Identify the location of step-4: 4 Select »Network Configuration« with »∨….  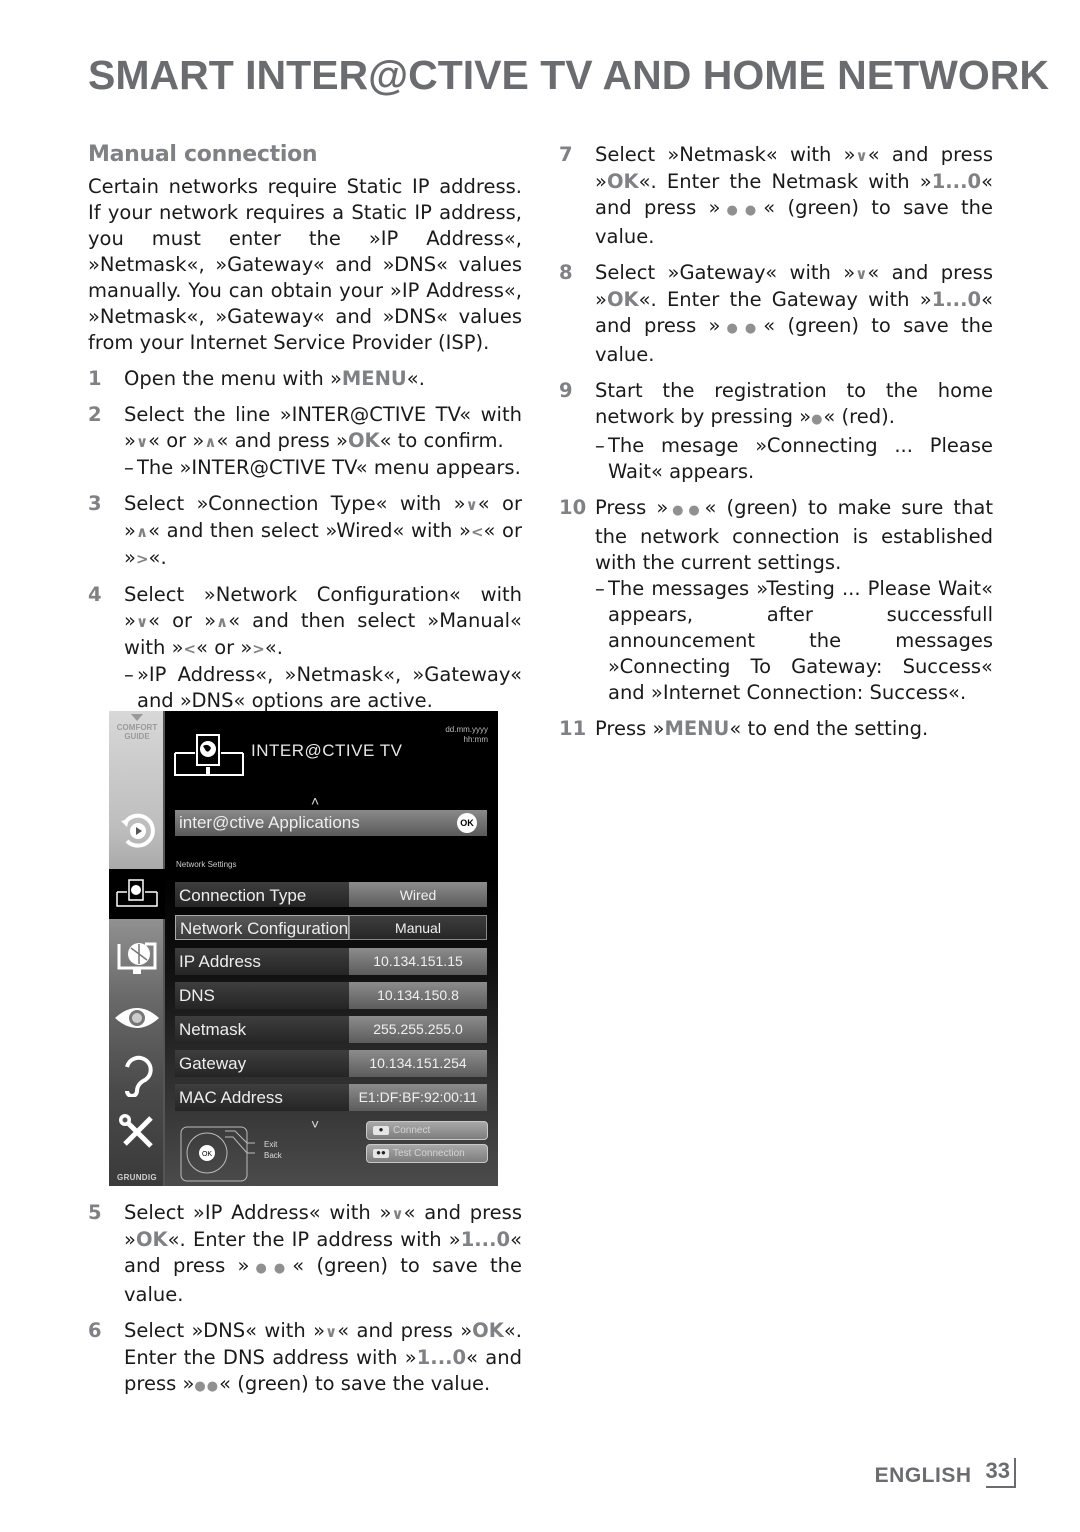
(305, 648).